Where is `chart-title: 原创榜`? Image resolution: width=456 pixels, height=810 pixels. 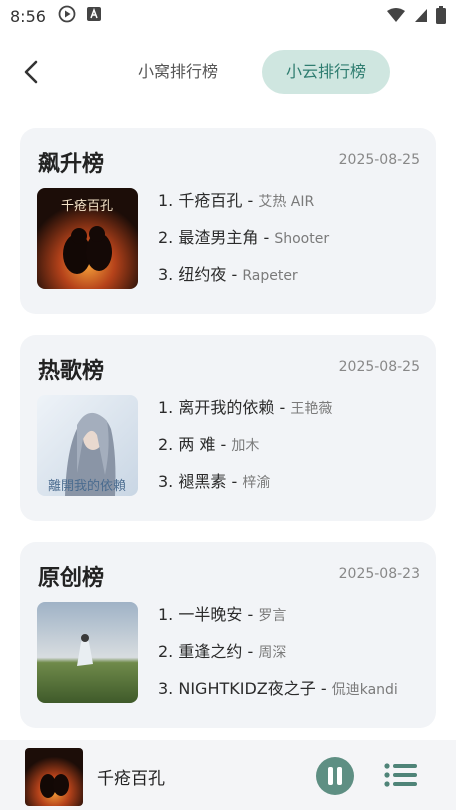
chart-title: 原创榜 is located at coordinates (71, 578).